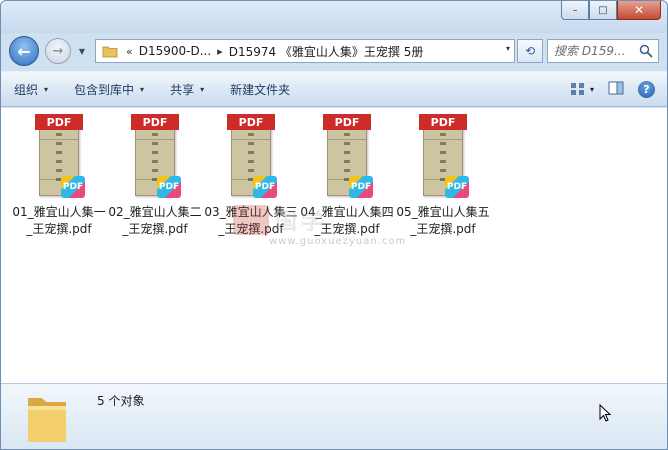 Image resolution: width=668 pixels, height=450 pixels. Describe the element at coordinates (121, 401) in the screenshot. I see `item-count: 5 个对象` at that location.